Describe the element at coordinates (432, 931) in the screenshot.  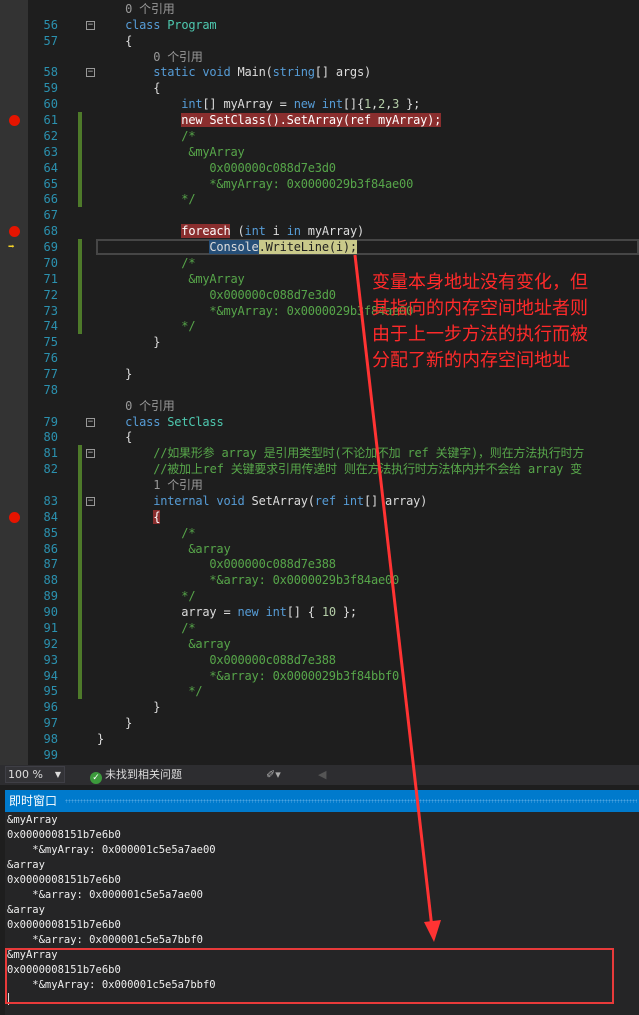
I see `arrow-head` at that location.